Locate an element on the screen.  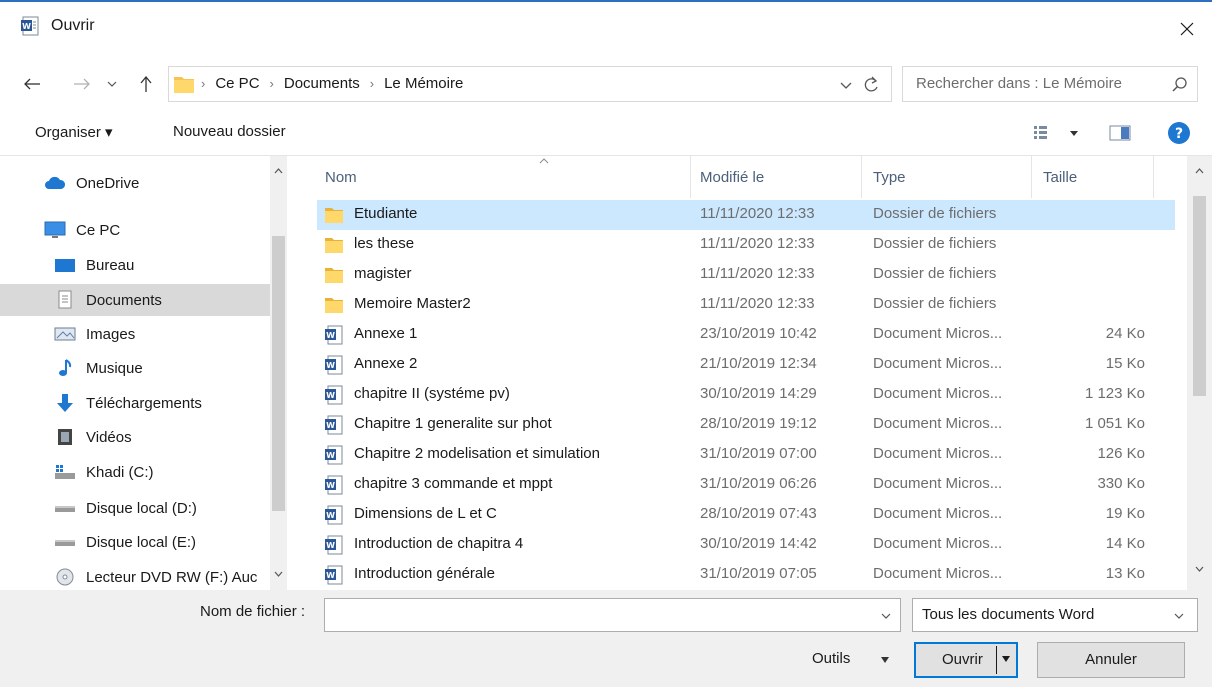
forward-button is located at coordinates (82, 84).